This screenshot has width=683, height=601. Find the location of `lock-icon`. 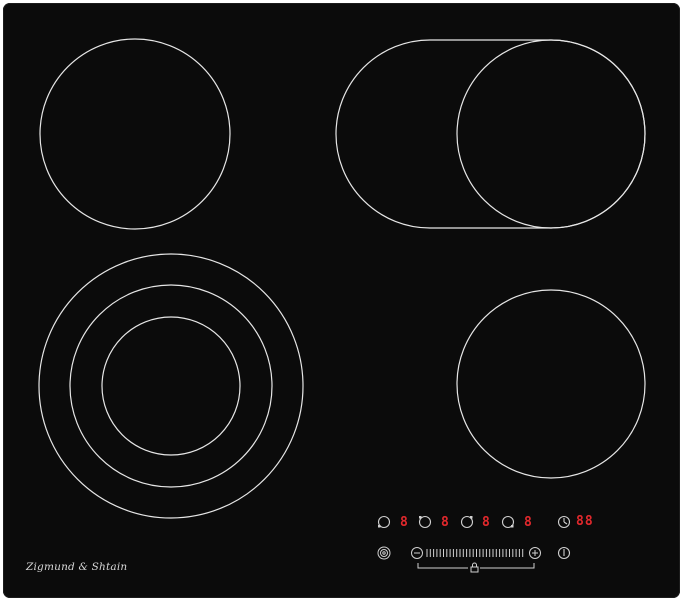

lock-icon is located at coordinates (474, 567).